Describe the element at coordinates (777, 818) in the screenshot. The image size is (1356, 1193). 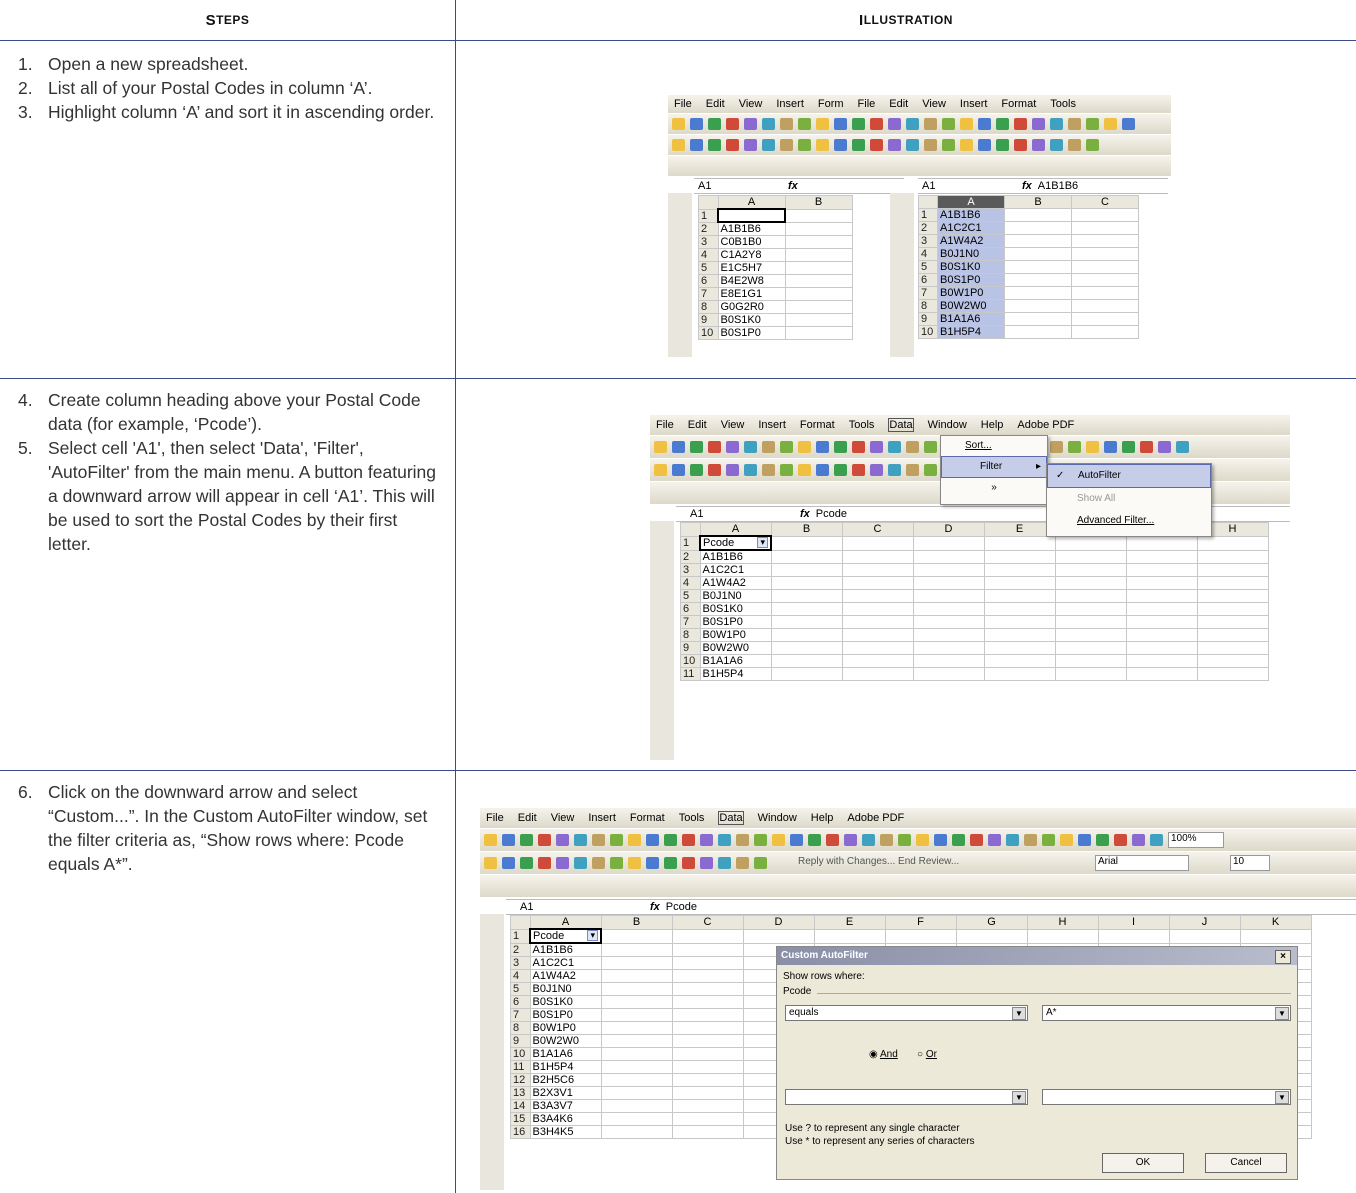
I see `menu-item-window: Window` at that location.